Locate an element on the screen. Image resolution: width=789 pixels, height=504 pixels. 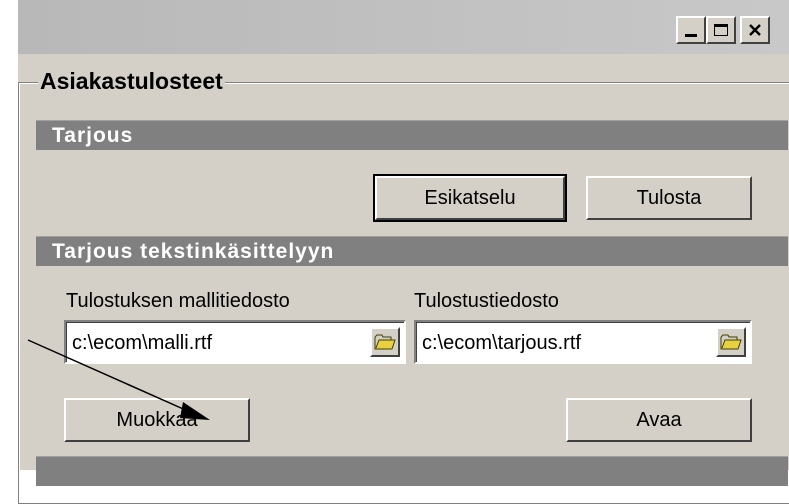
preview-button: Esikatselu is located at coordinates (470, 198).